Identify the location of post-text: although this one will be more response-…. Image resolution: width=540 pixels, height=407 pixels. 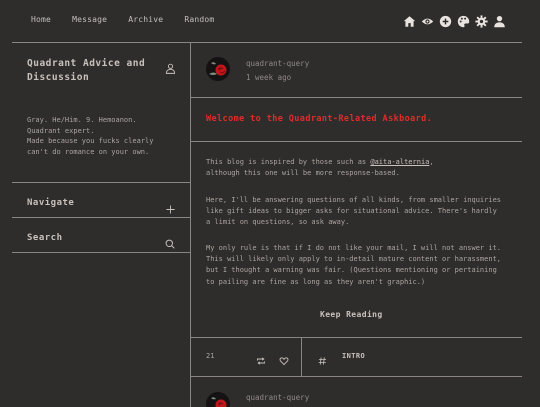
(303, 173).